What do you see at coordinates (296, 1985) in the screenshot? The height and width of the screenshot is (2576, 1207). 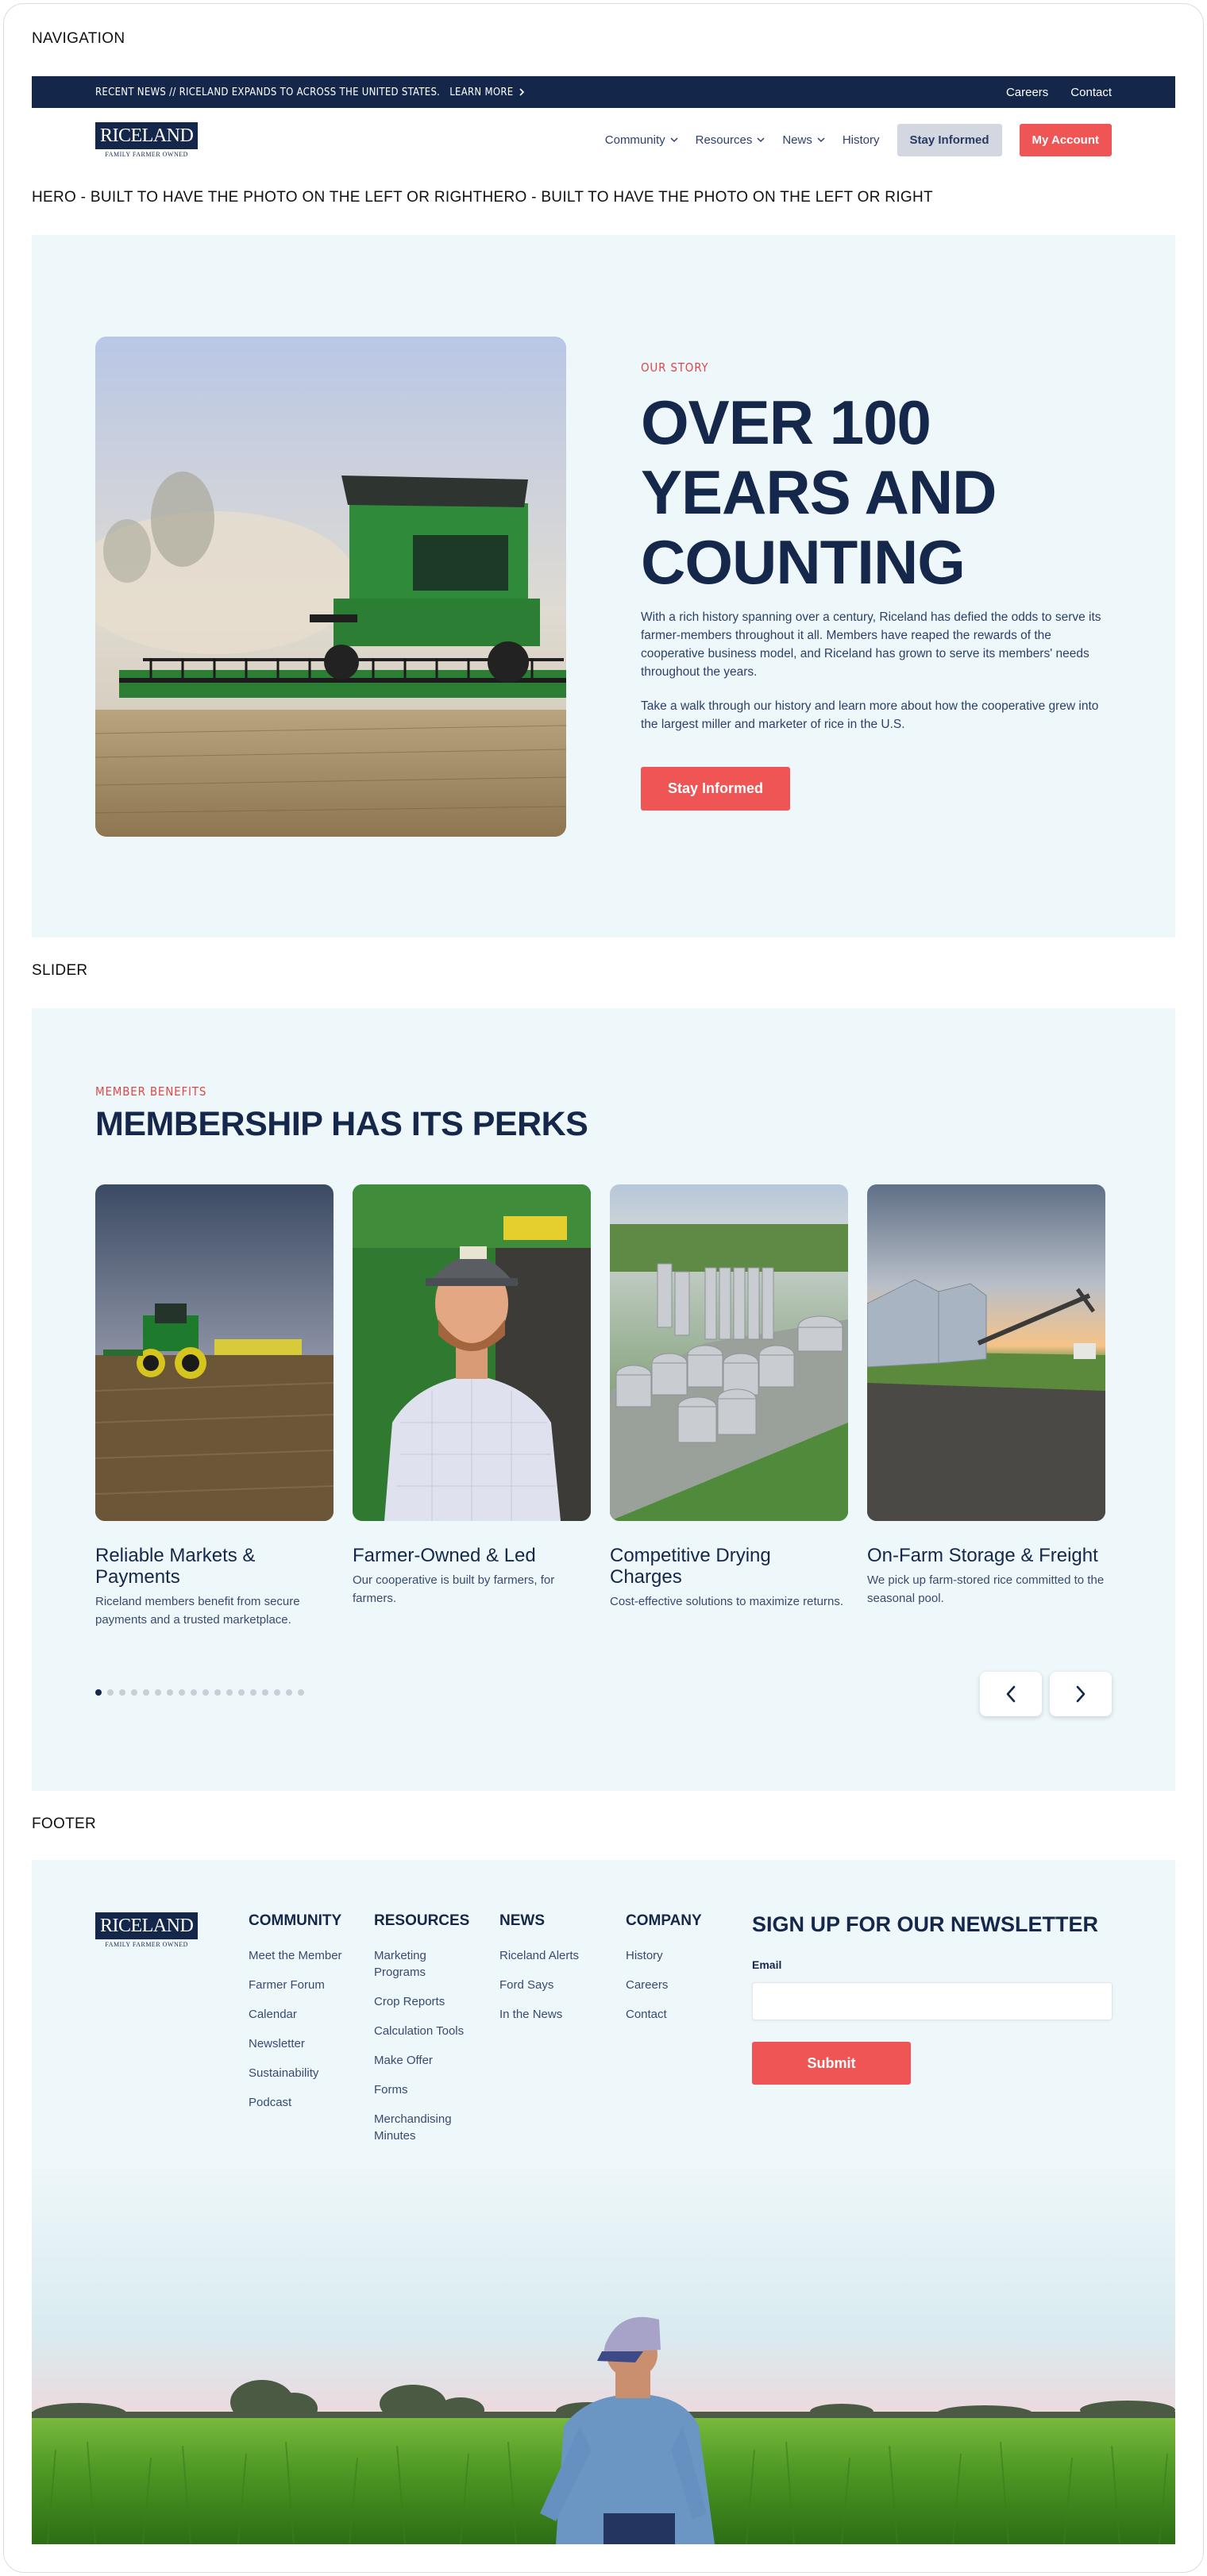 I see `footer-link: Farmer Forum` at bounding box center [296, 1985].